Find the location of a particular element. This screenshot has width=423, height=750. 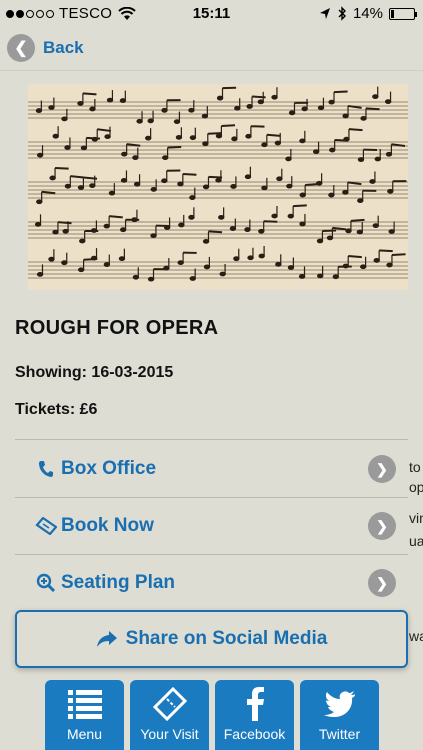

tab-label: Your Visit is located at coordinates (169, 734).